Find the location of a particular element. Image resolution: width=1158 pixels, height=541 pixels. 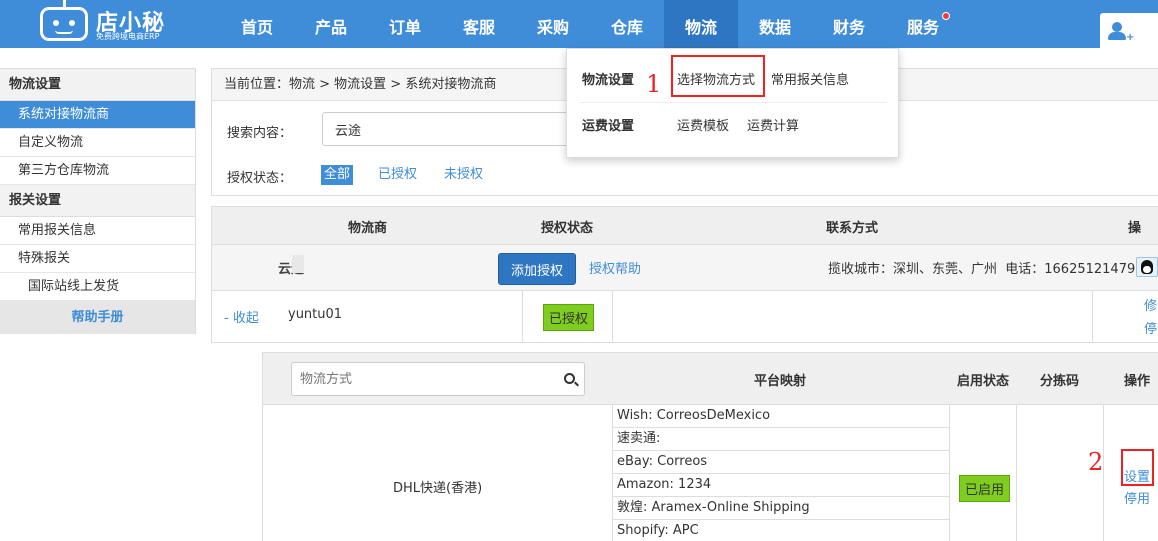

sidebar-item-customs-info: 常用报关信息 is located at coordinates (97, 231).